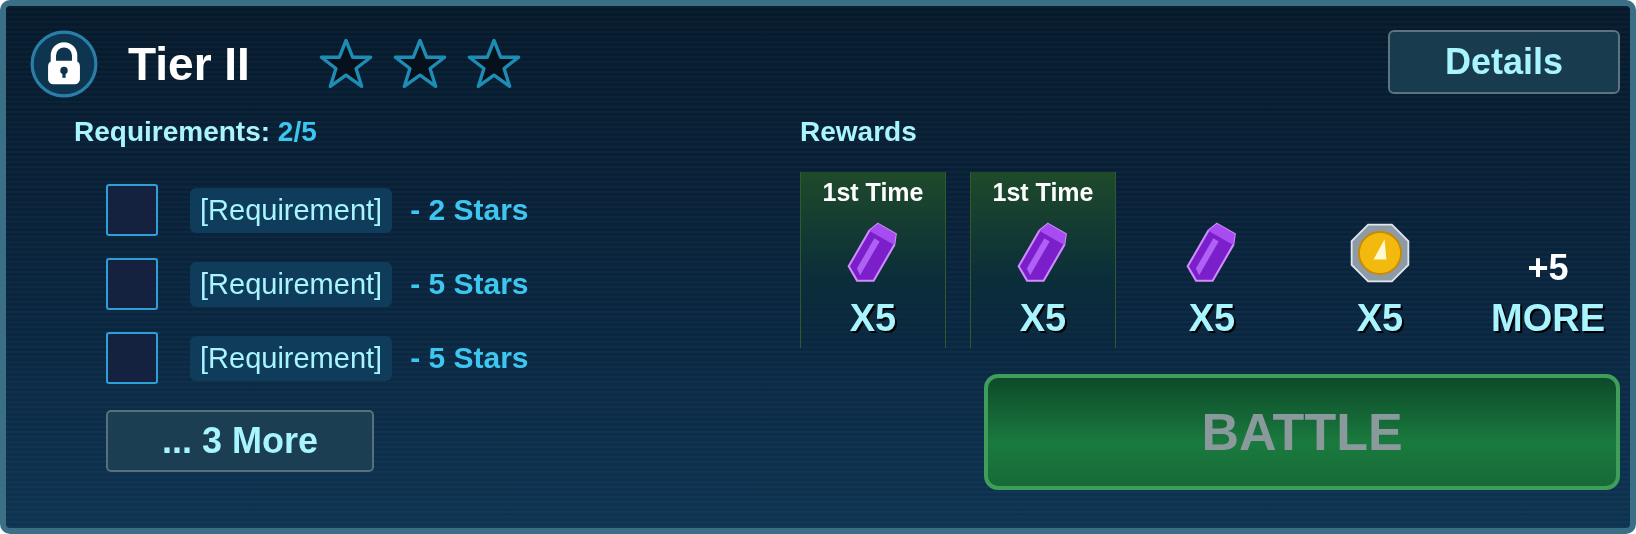 This screenshot has height=534, width=1636. I want to click on rewards-label: Rewards, so click(859, 132).